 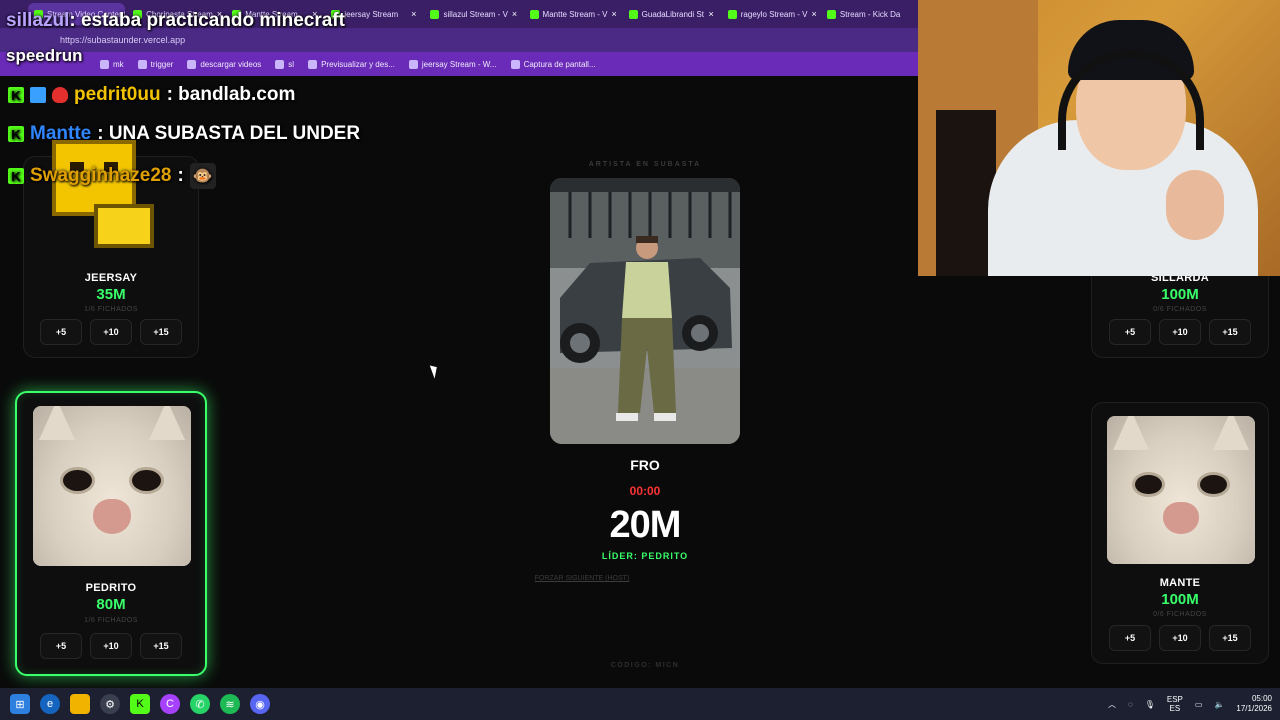 What do you see at coordinates (96, 195) in the screenshot?
I see `pixel-emote` at bounding box center [96, 195].